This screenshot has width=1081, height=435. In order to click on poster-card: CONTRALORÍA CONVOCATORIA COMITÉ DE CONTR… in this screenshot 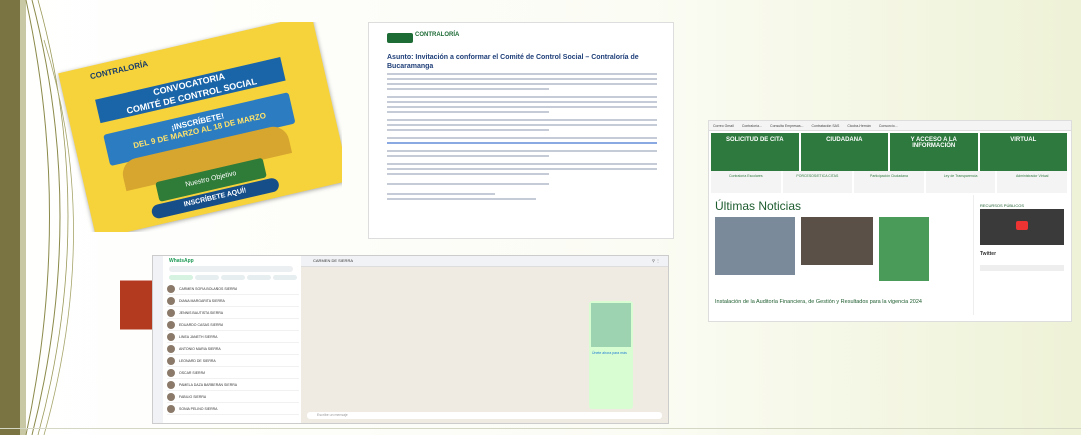, I will do `click(200, 127)`.